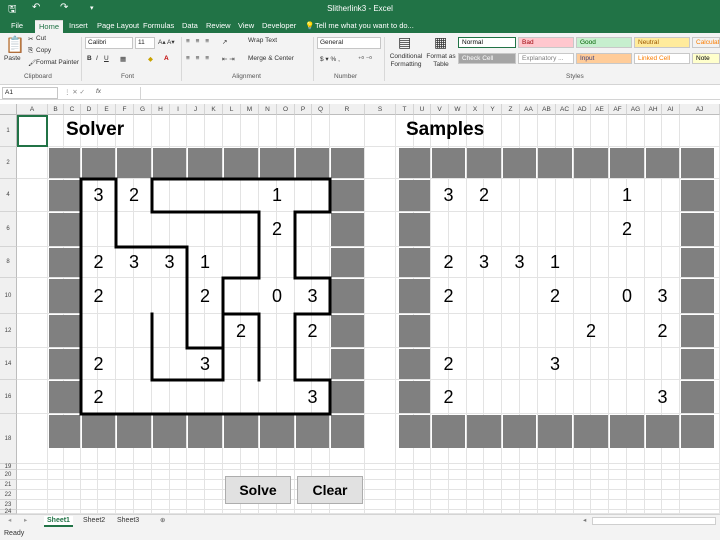 The height and width of the screenshot is (540, 720). I want to click on copy-icon: ⎘, so click(30, 51).